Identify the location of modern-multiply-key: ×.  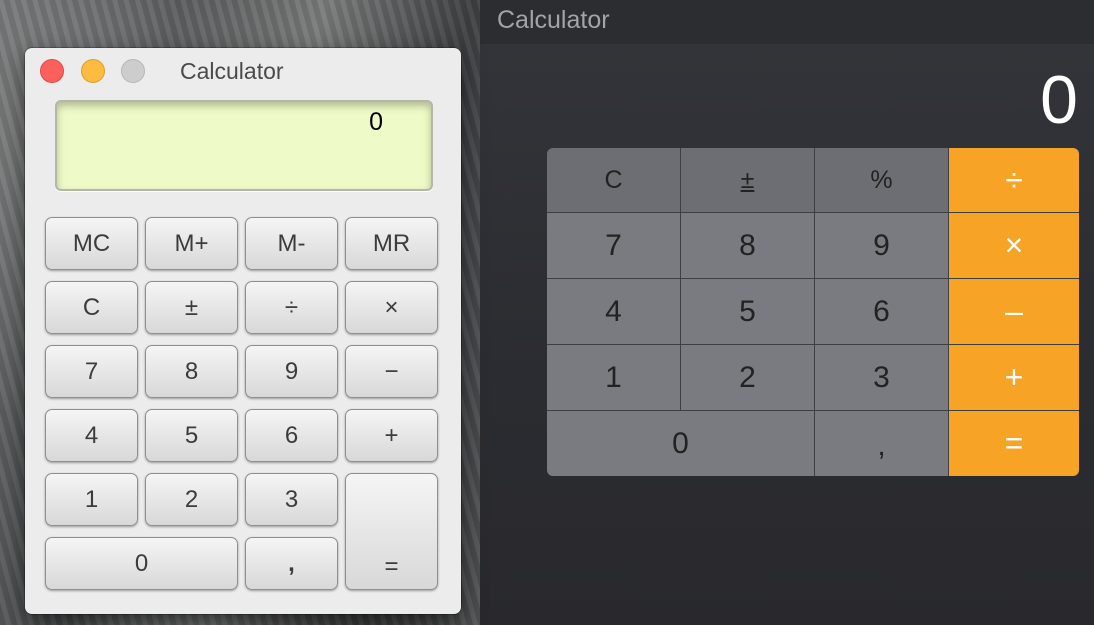
(1014, 246).